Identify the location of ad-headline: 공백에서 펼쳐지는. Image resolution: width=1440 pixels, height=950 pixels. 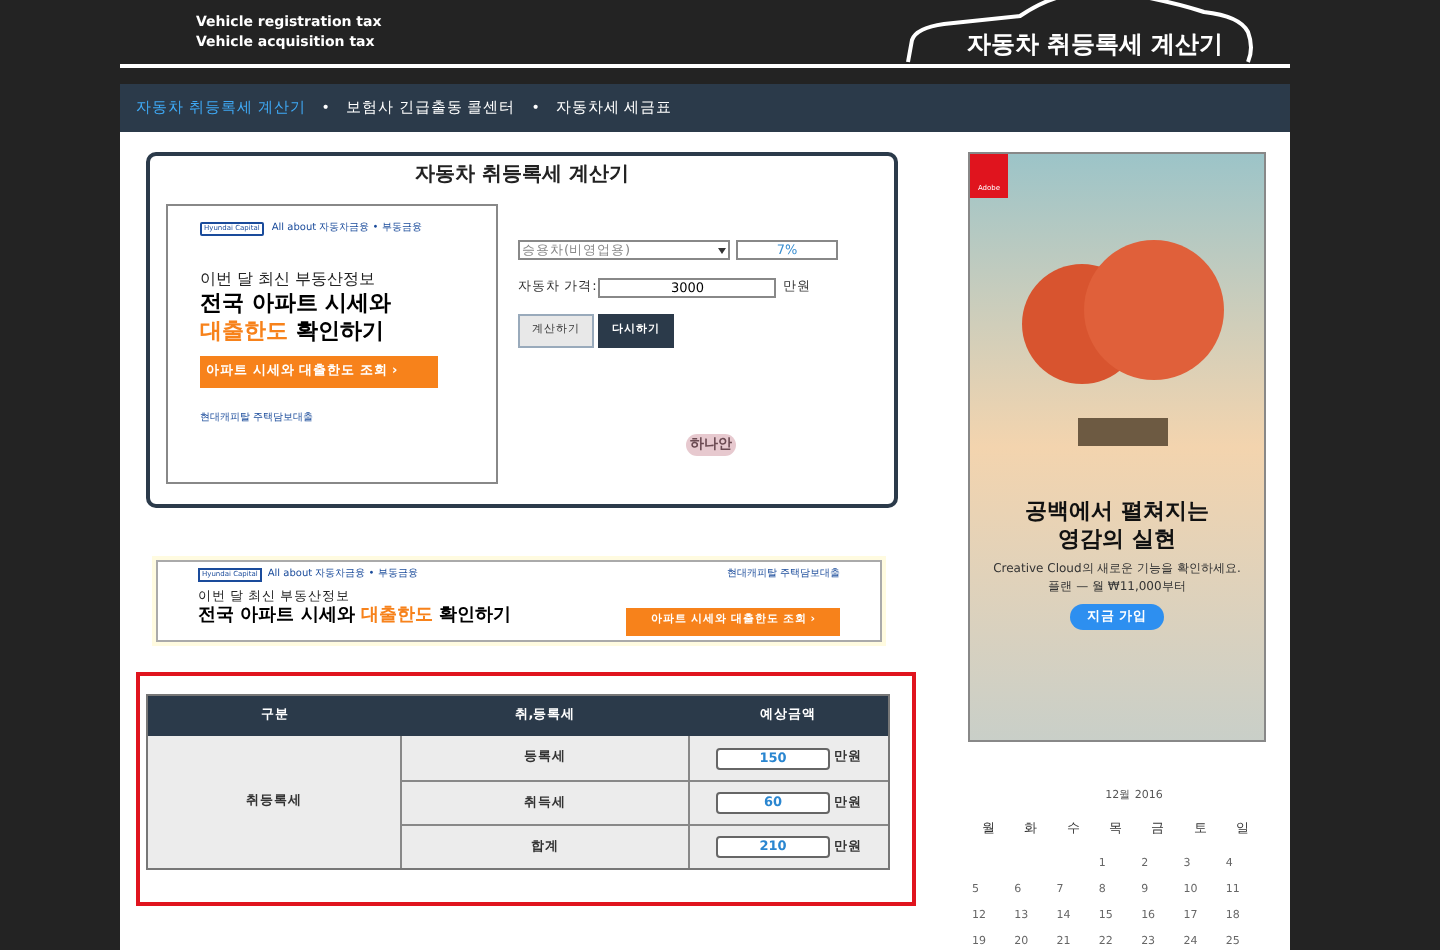
(1117, 512).